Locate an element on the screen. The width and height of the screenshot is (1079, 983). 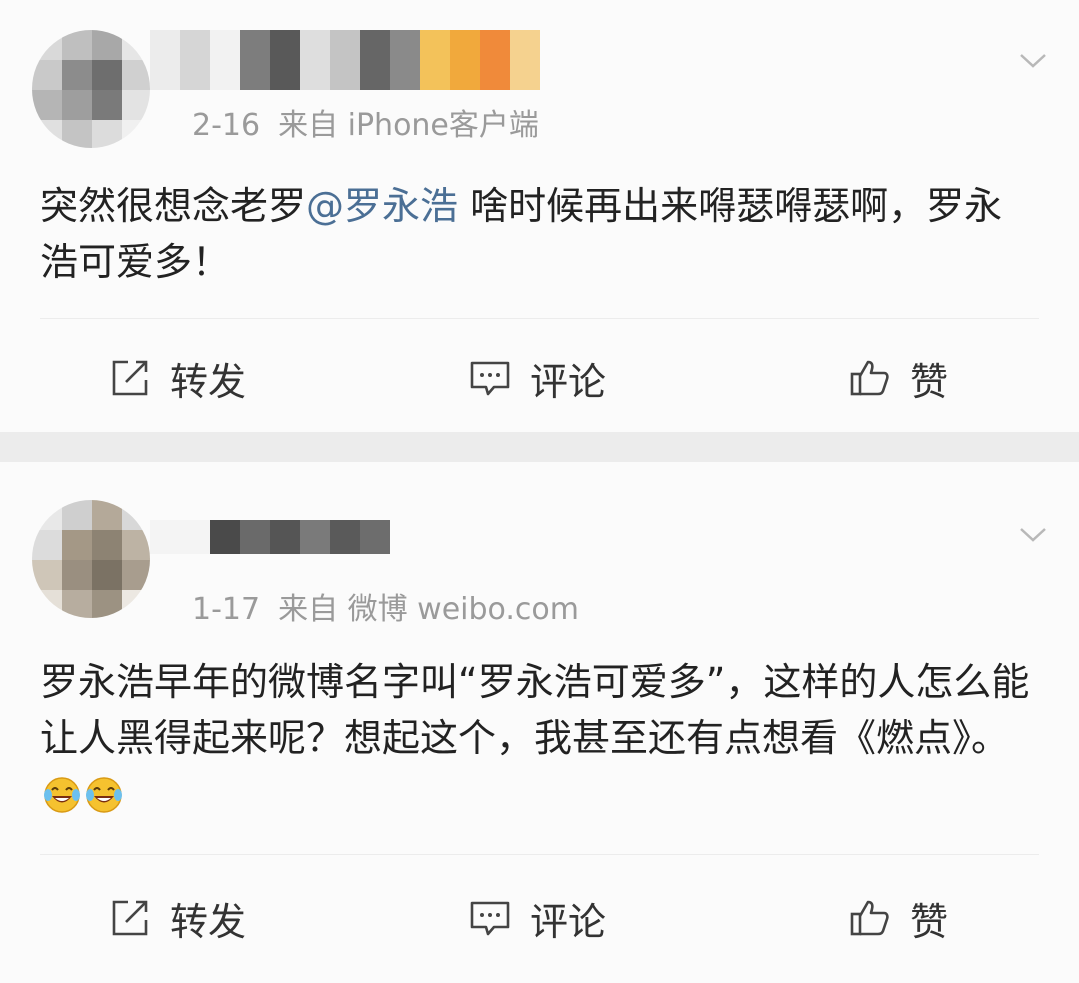
mention-link: @罗永浩 is located at coordinates (382, 206).